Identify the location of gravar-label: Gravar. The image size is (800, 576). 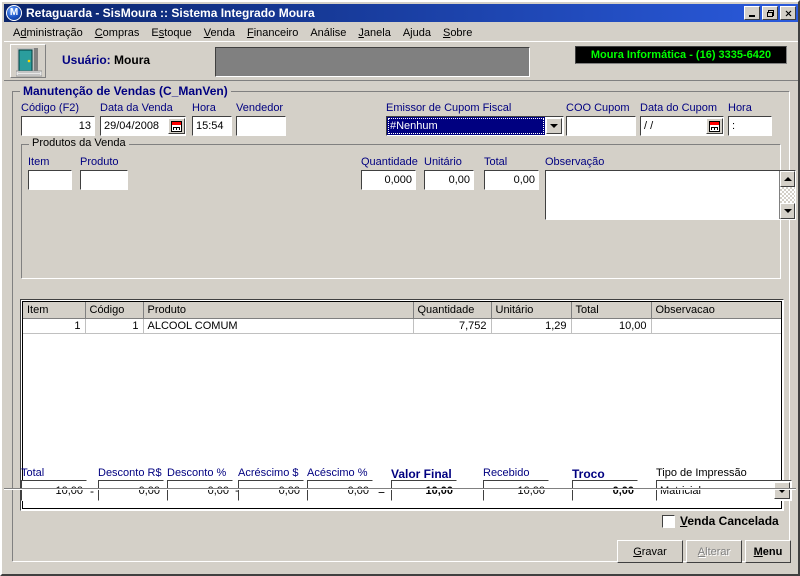
(650, 551).